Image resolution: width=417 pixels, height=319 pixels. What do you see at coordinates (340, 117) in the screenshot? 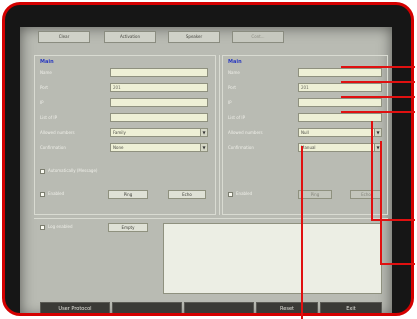
I see `right-iplist-field` at bounding box center [340, 117].